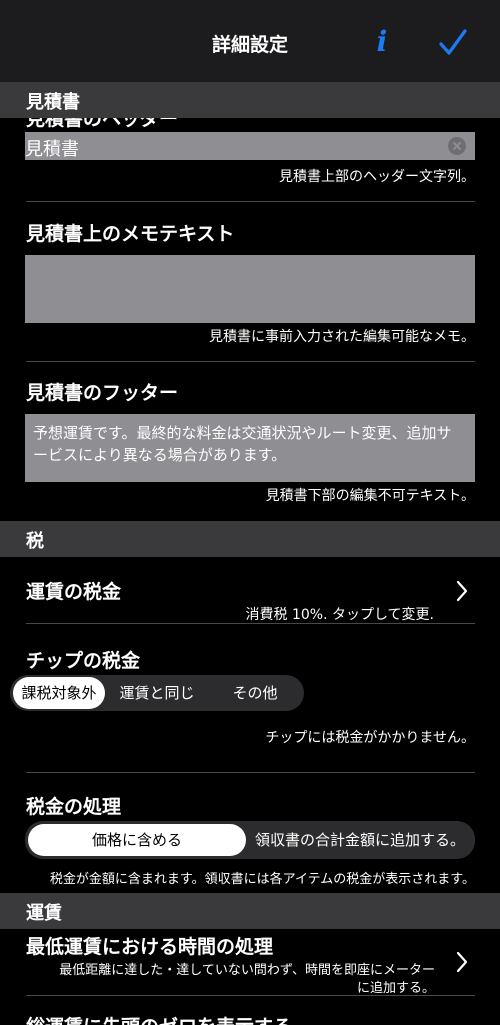 The image size is (500, 1025). Describe the element at coordinates (247, 970) in the screenshot. I see `min-fare-time-caption-line1: 最低距離に達した・達していない問わず、時間を即座にメーター` at that location.